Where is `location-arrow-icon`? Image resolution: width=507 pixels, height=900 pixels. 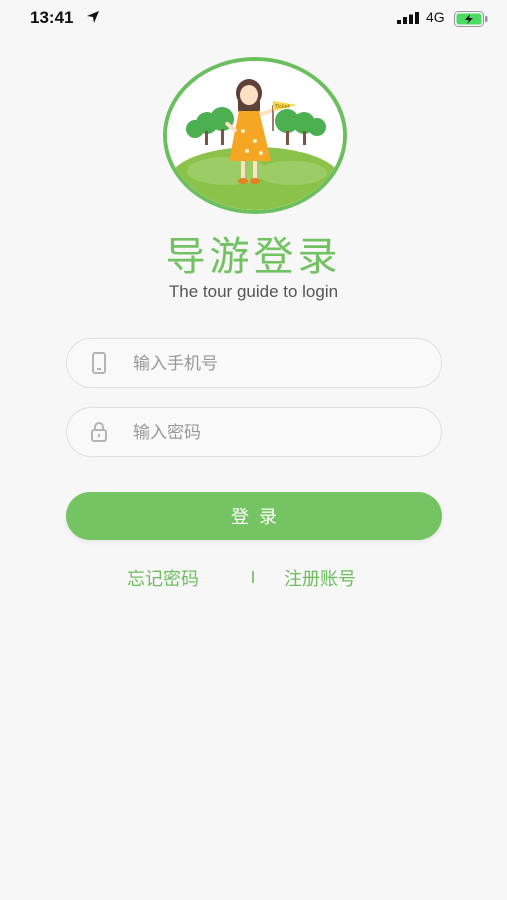
location-arrow-icon is located at coordinates (93, 17).